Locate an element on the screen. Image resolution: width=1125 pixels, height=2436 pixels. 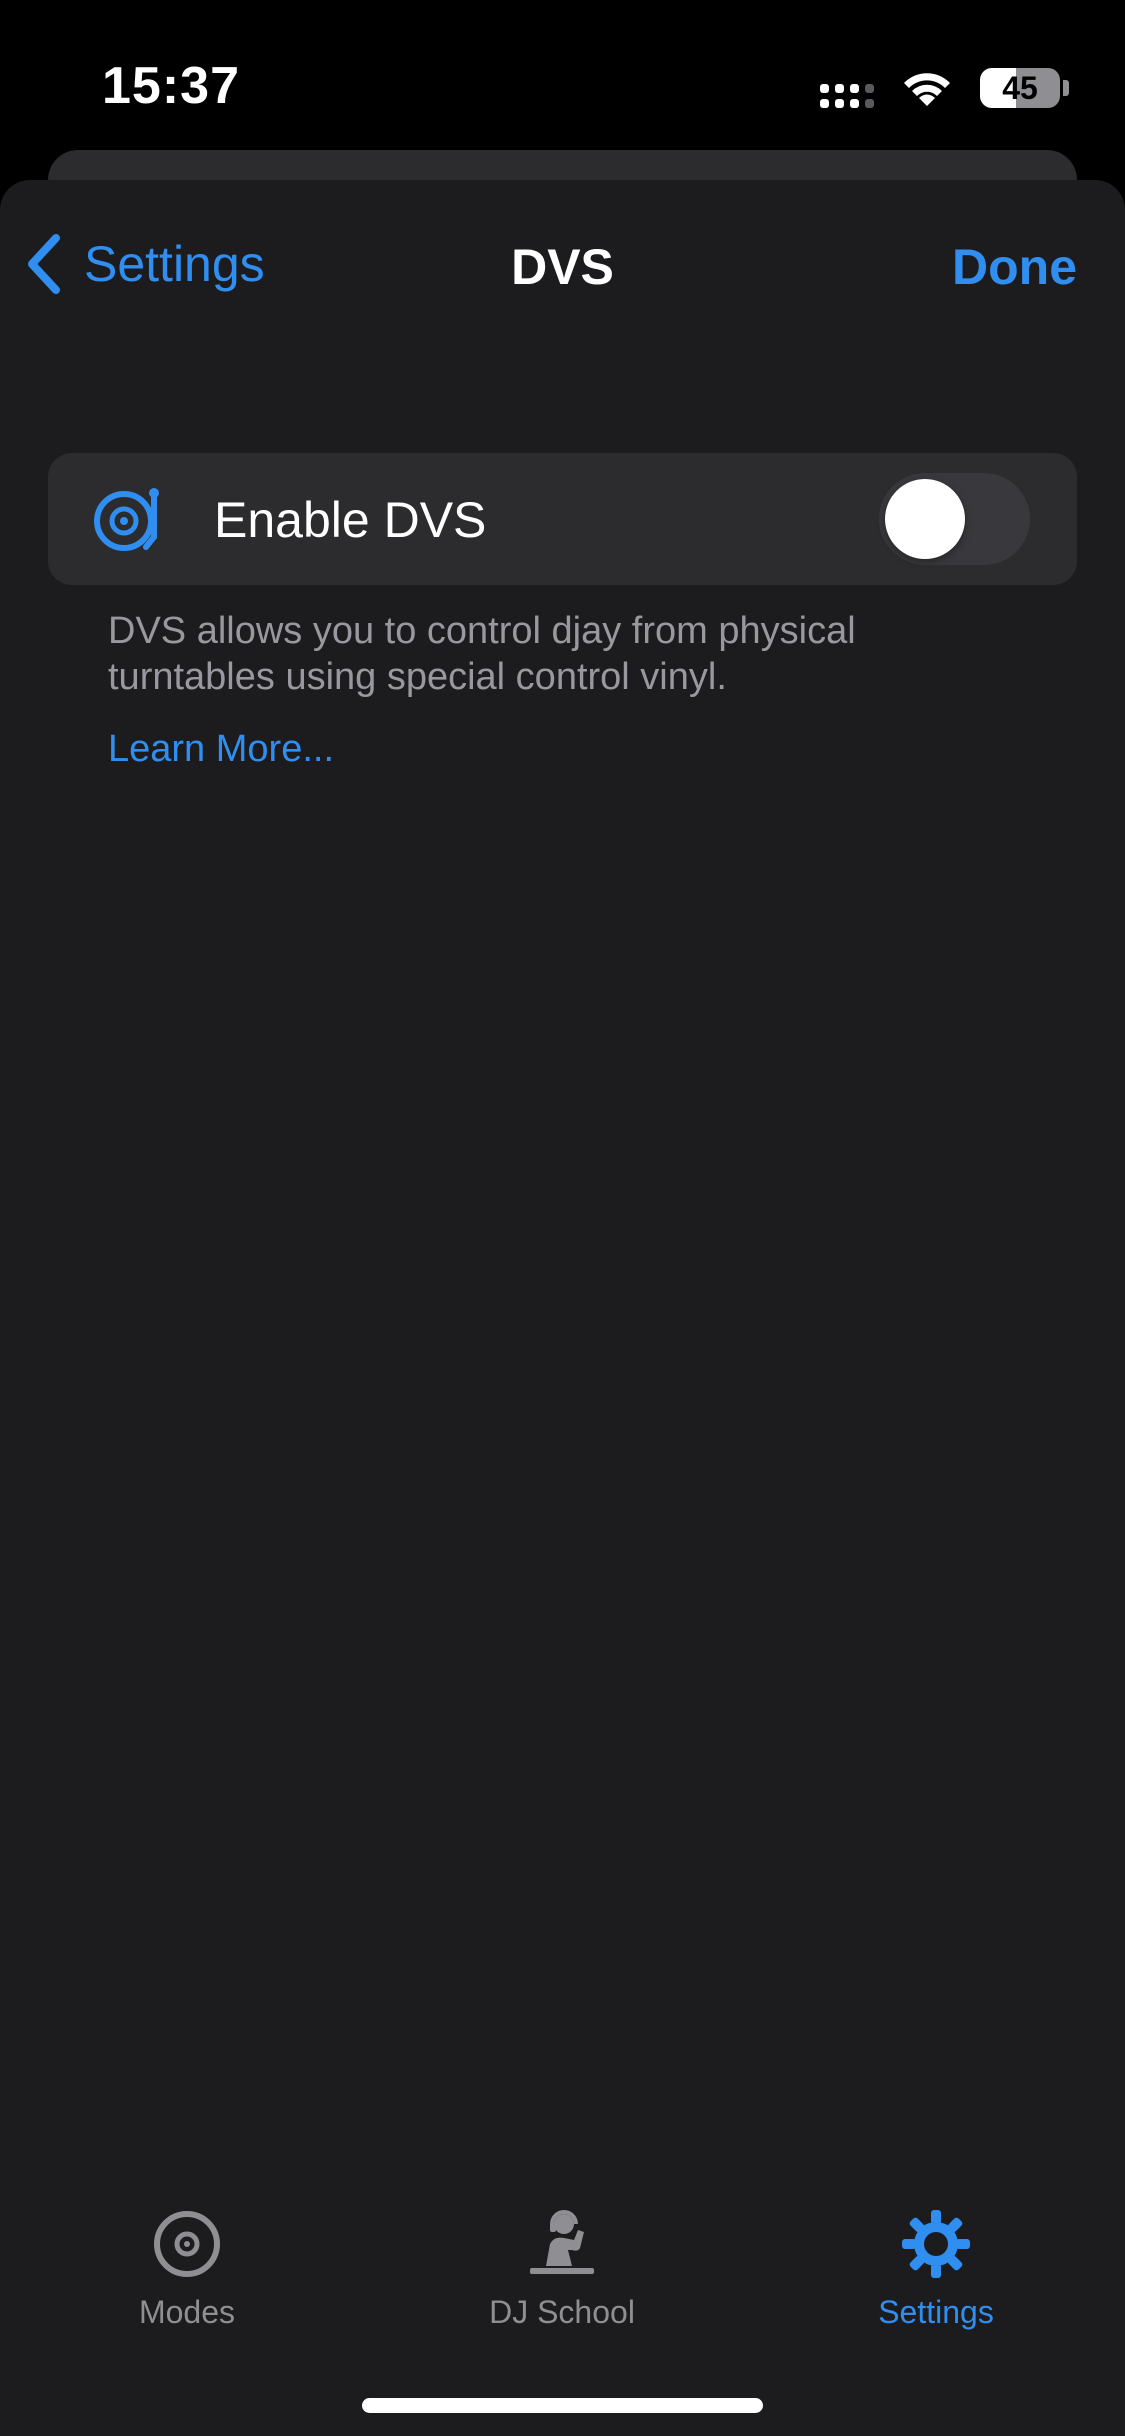
gear-icon is located at coordinates (936, 2244).